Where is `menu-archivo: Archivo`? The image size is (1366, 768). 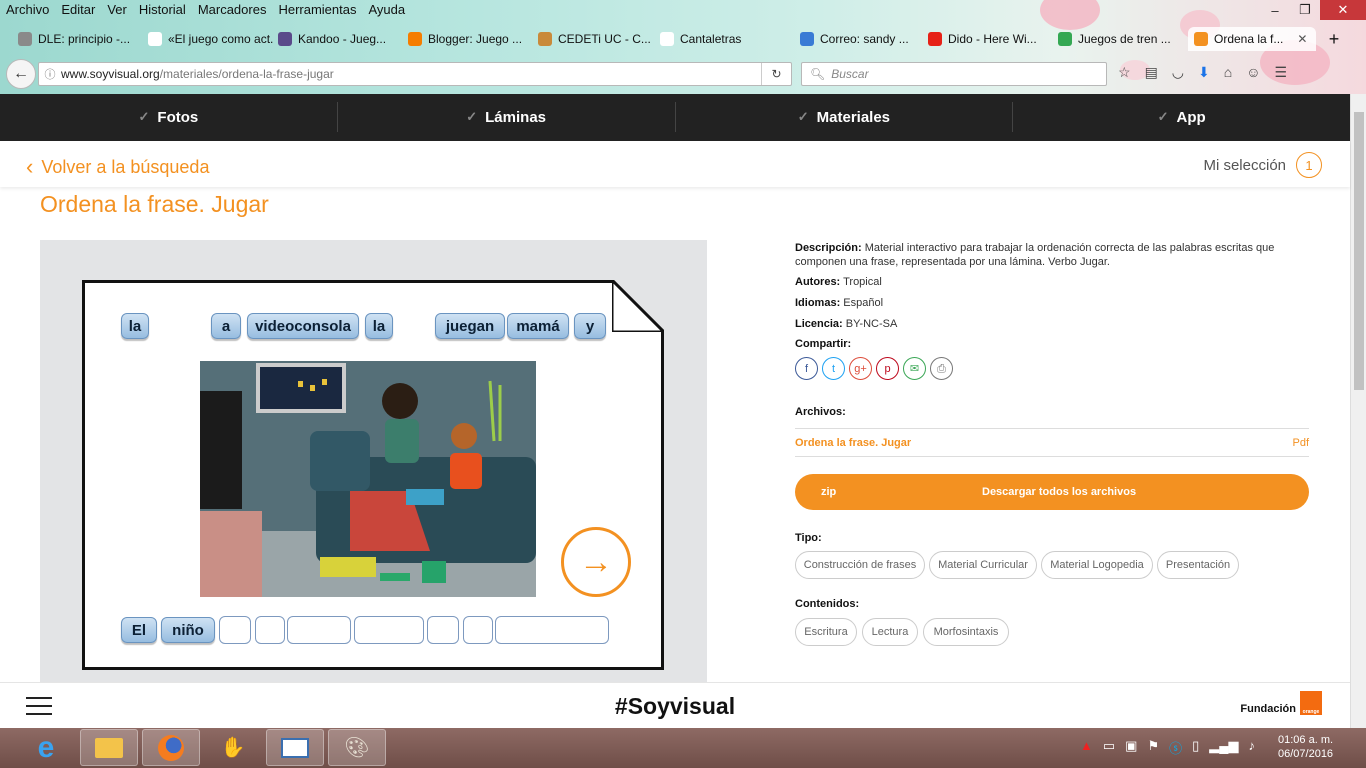 menu-archivo: Archivo is located at coordinates (27, 10).